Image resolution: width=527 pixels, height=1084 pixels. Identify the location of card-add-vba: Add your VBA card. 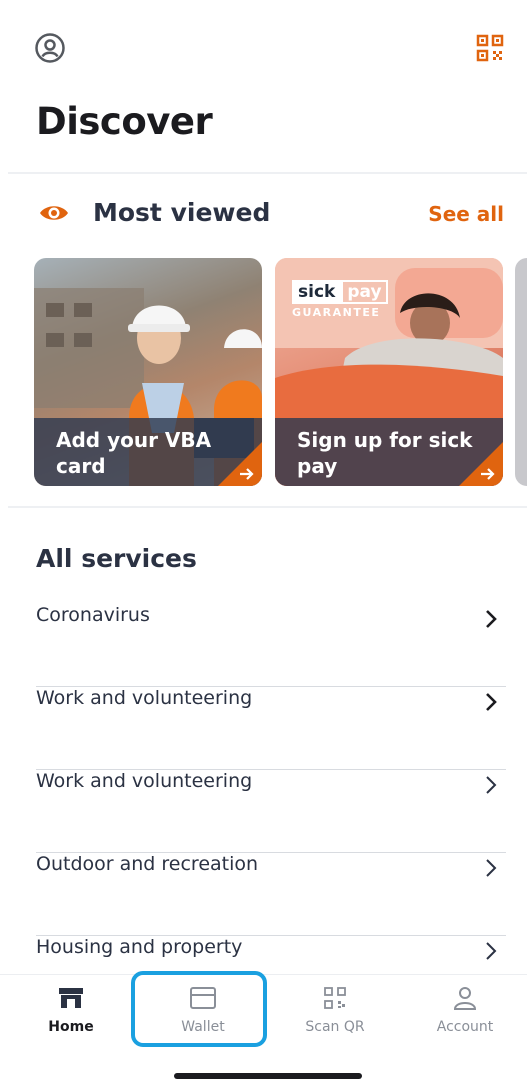
(148, 372).